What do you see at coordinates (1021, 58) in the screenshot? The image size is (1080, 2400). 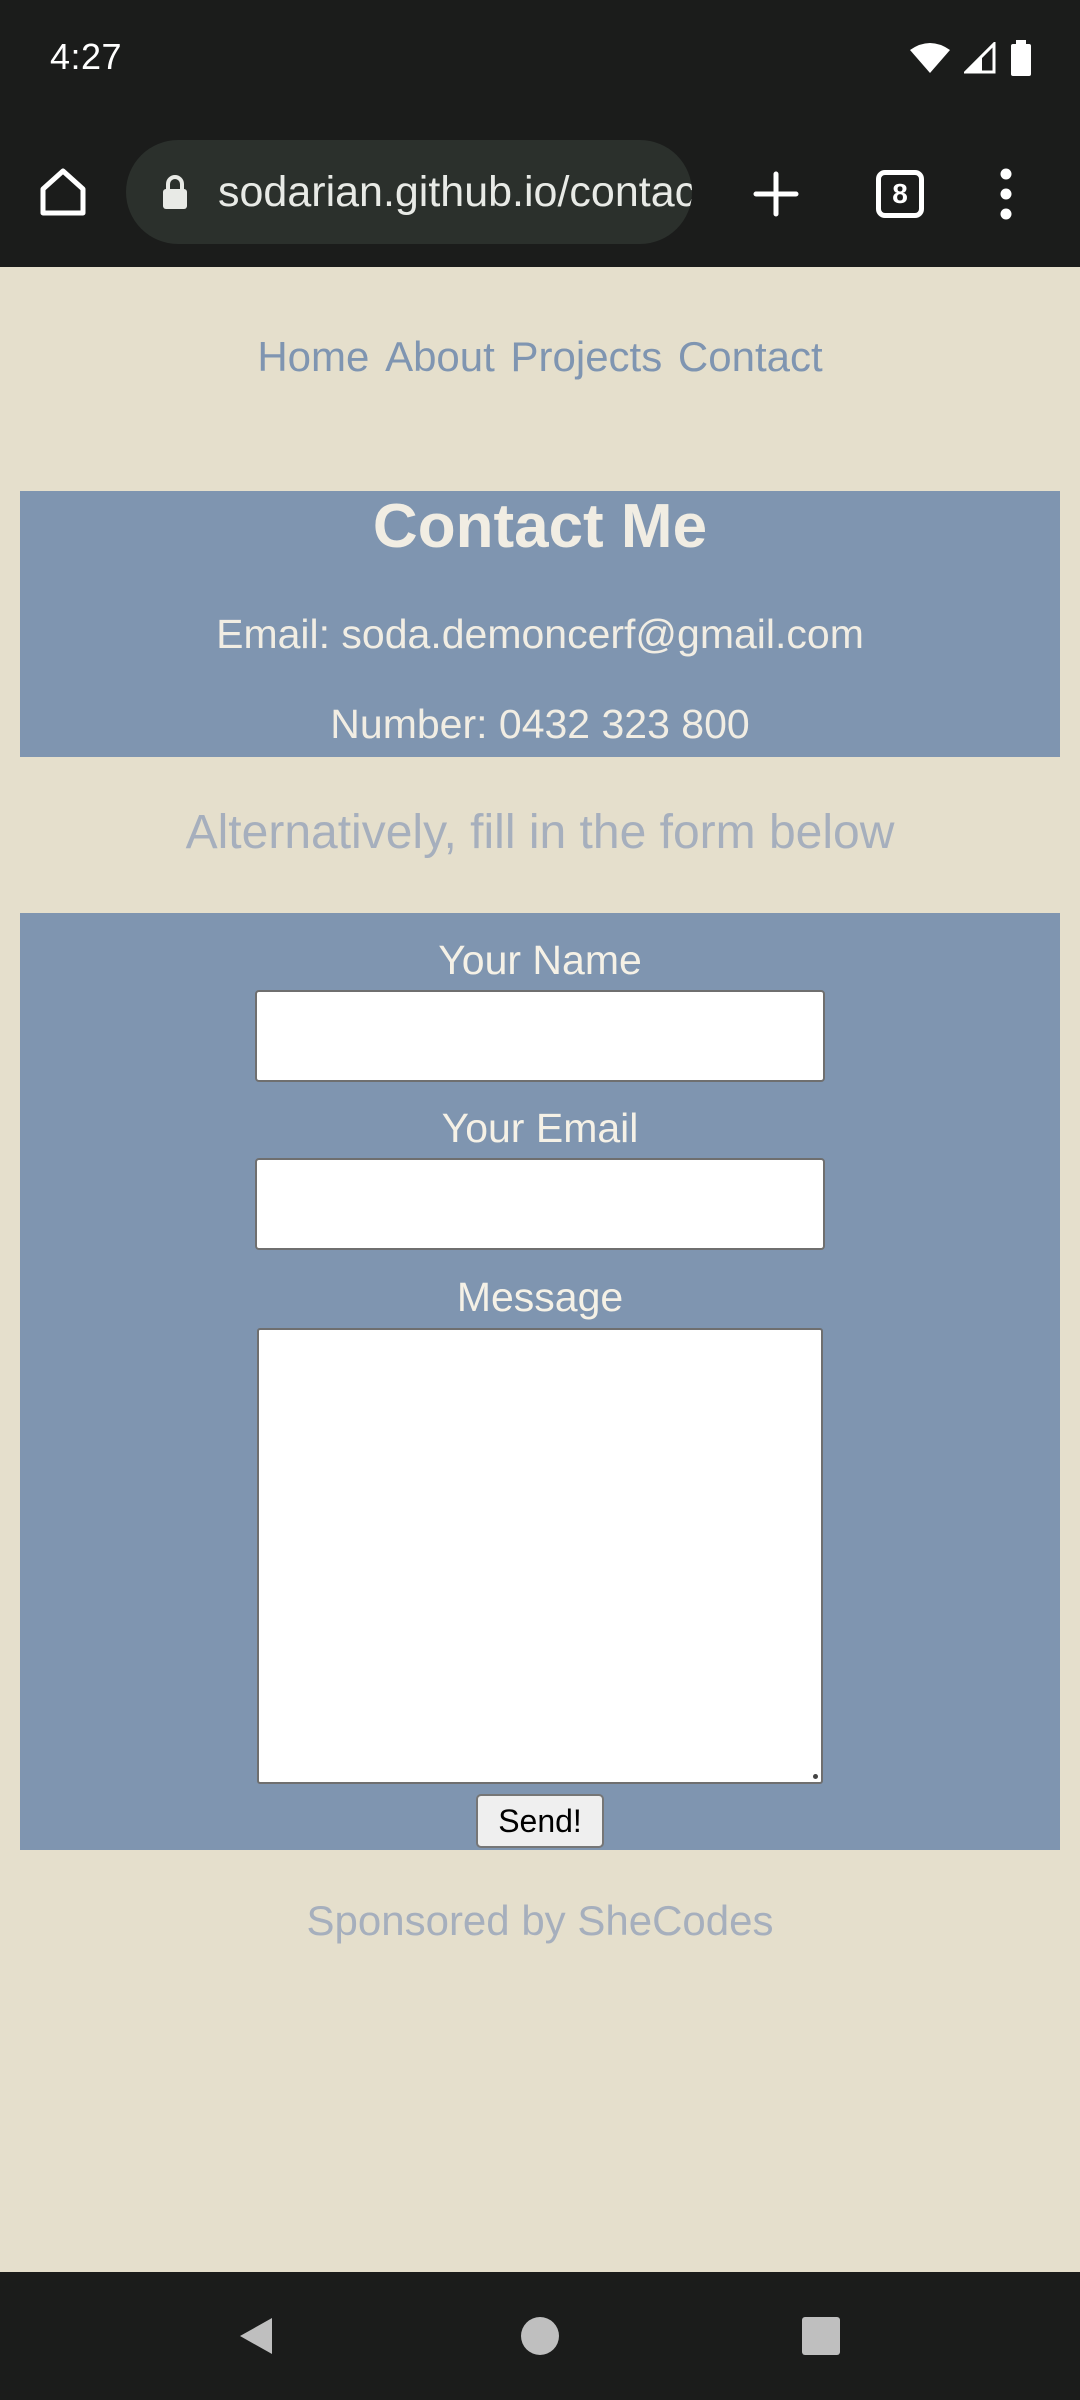 I see `battery-icon` at bounding box center [1021, 58].